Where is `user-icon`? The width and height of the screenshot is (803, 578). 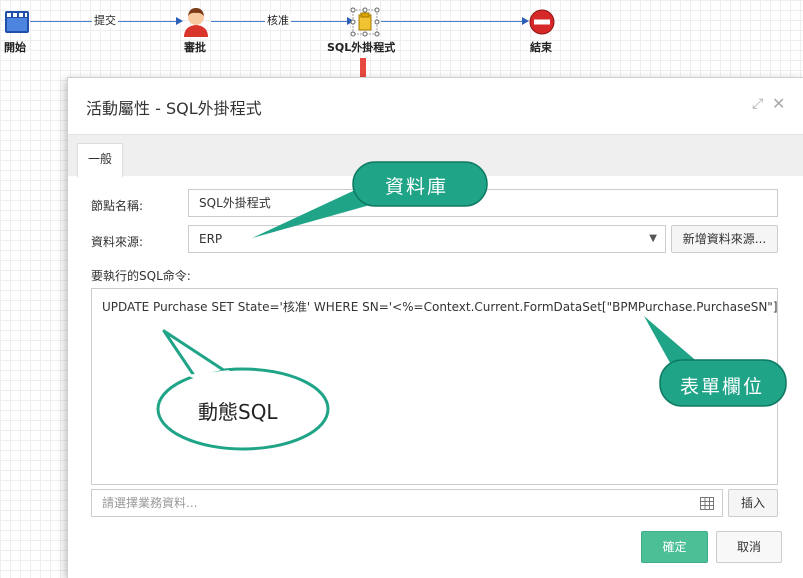 user-icon is located at coordinates (196, 22).